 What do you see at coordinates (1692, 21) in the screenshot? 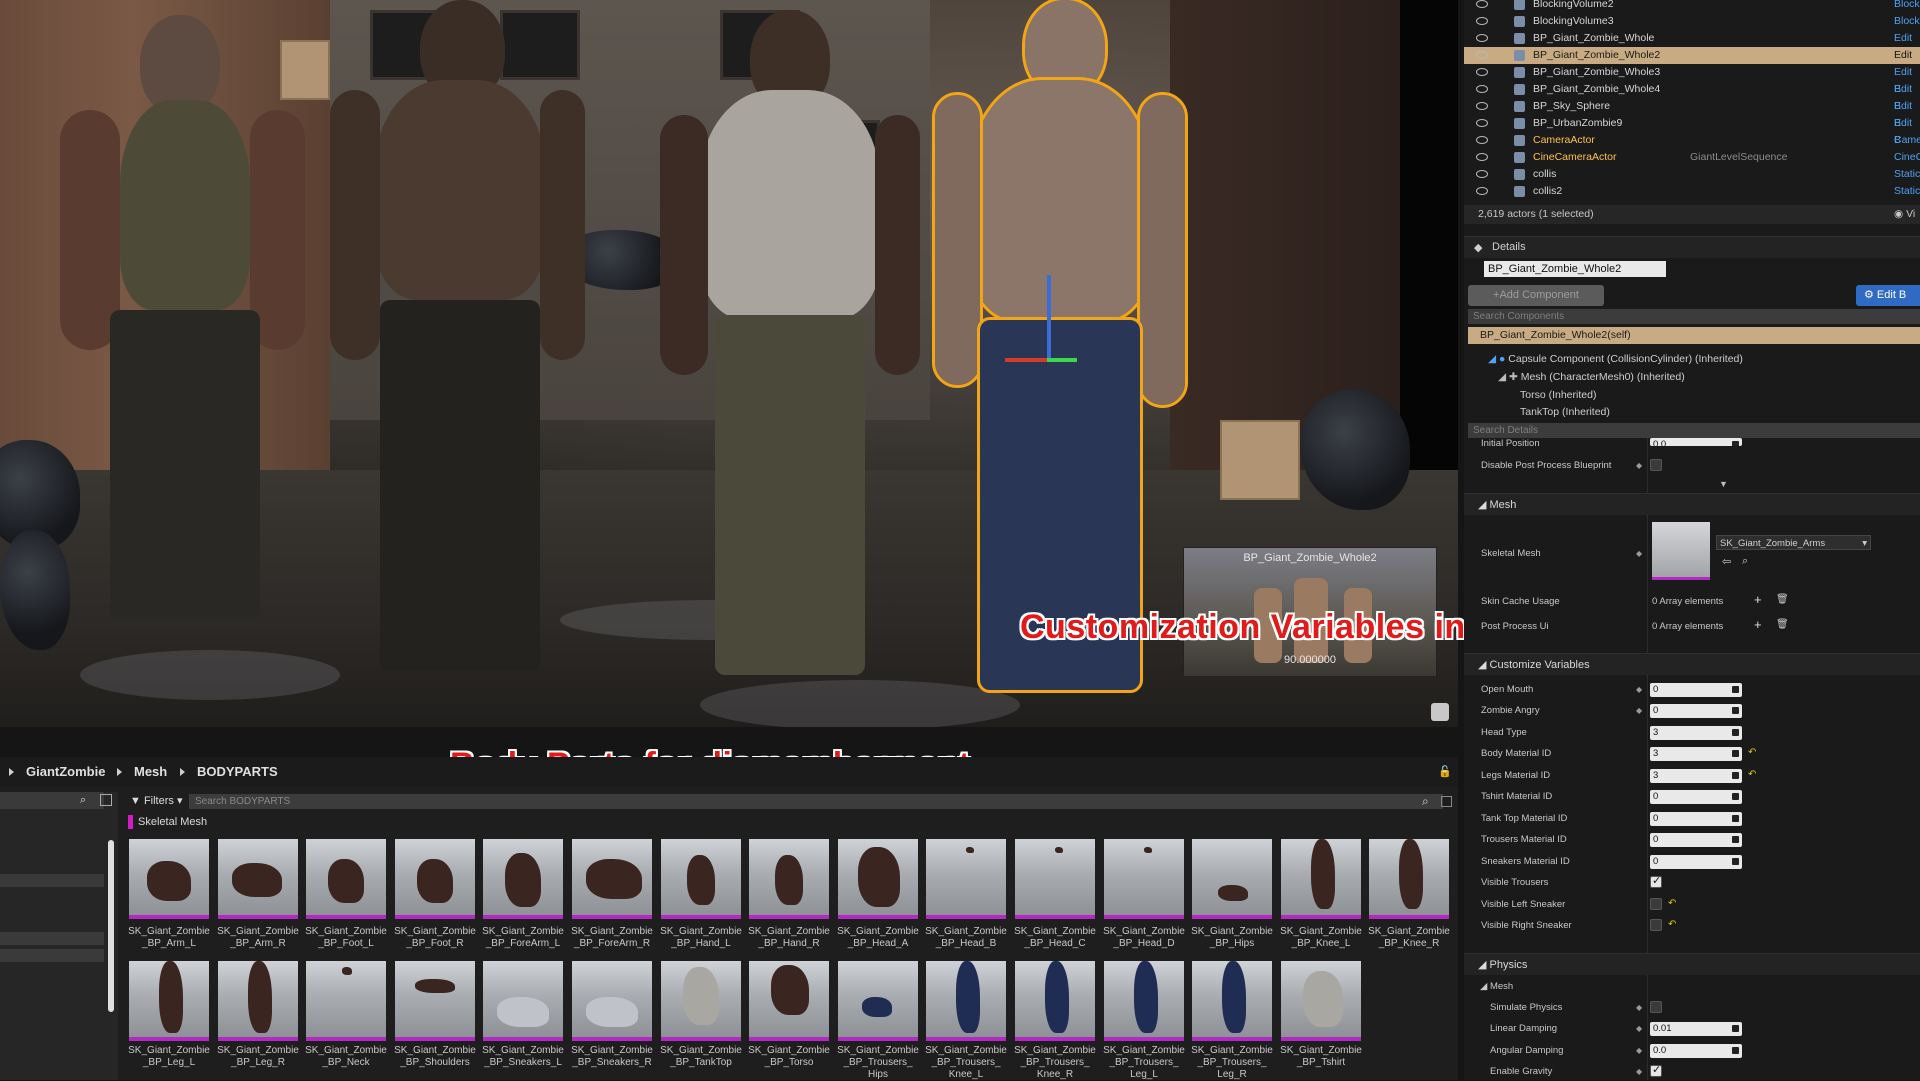
I see `outliner-row: BlockingVolume3 Block` at bounding box center [1692, 21].